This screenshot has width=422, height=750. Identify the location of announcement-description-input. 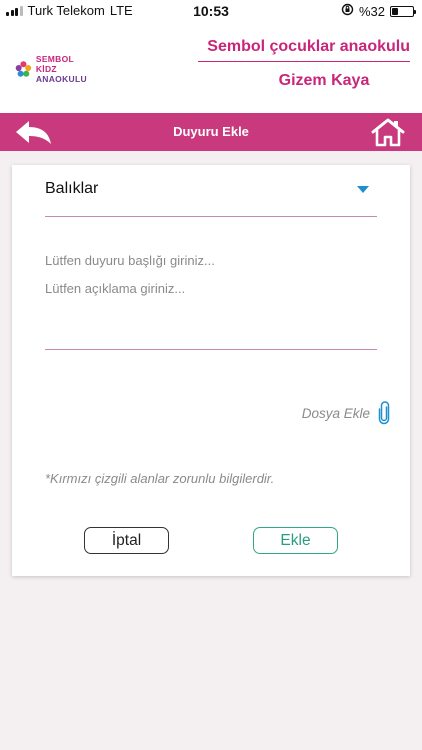
(211, 315).